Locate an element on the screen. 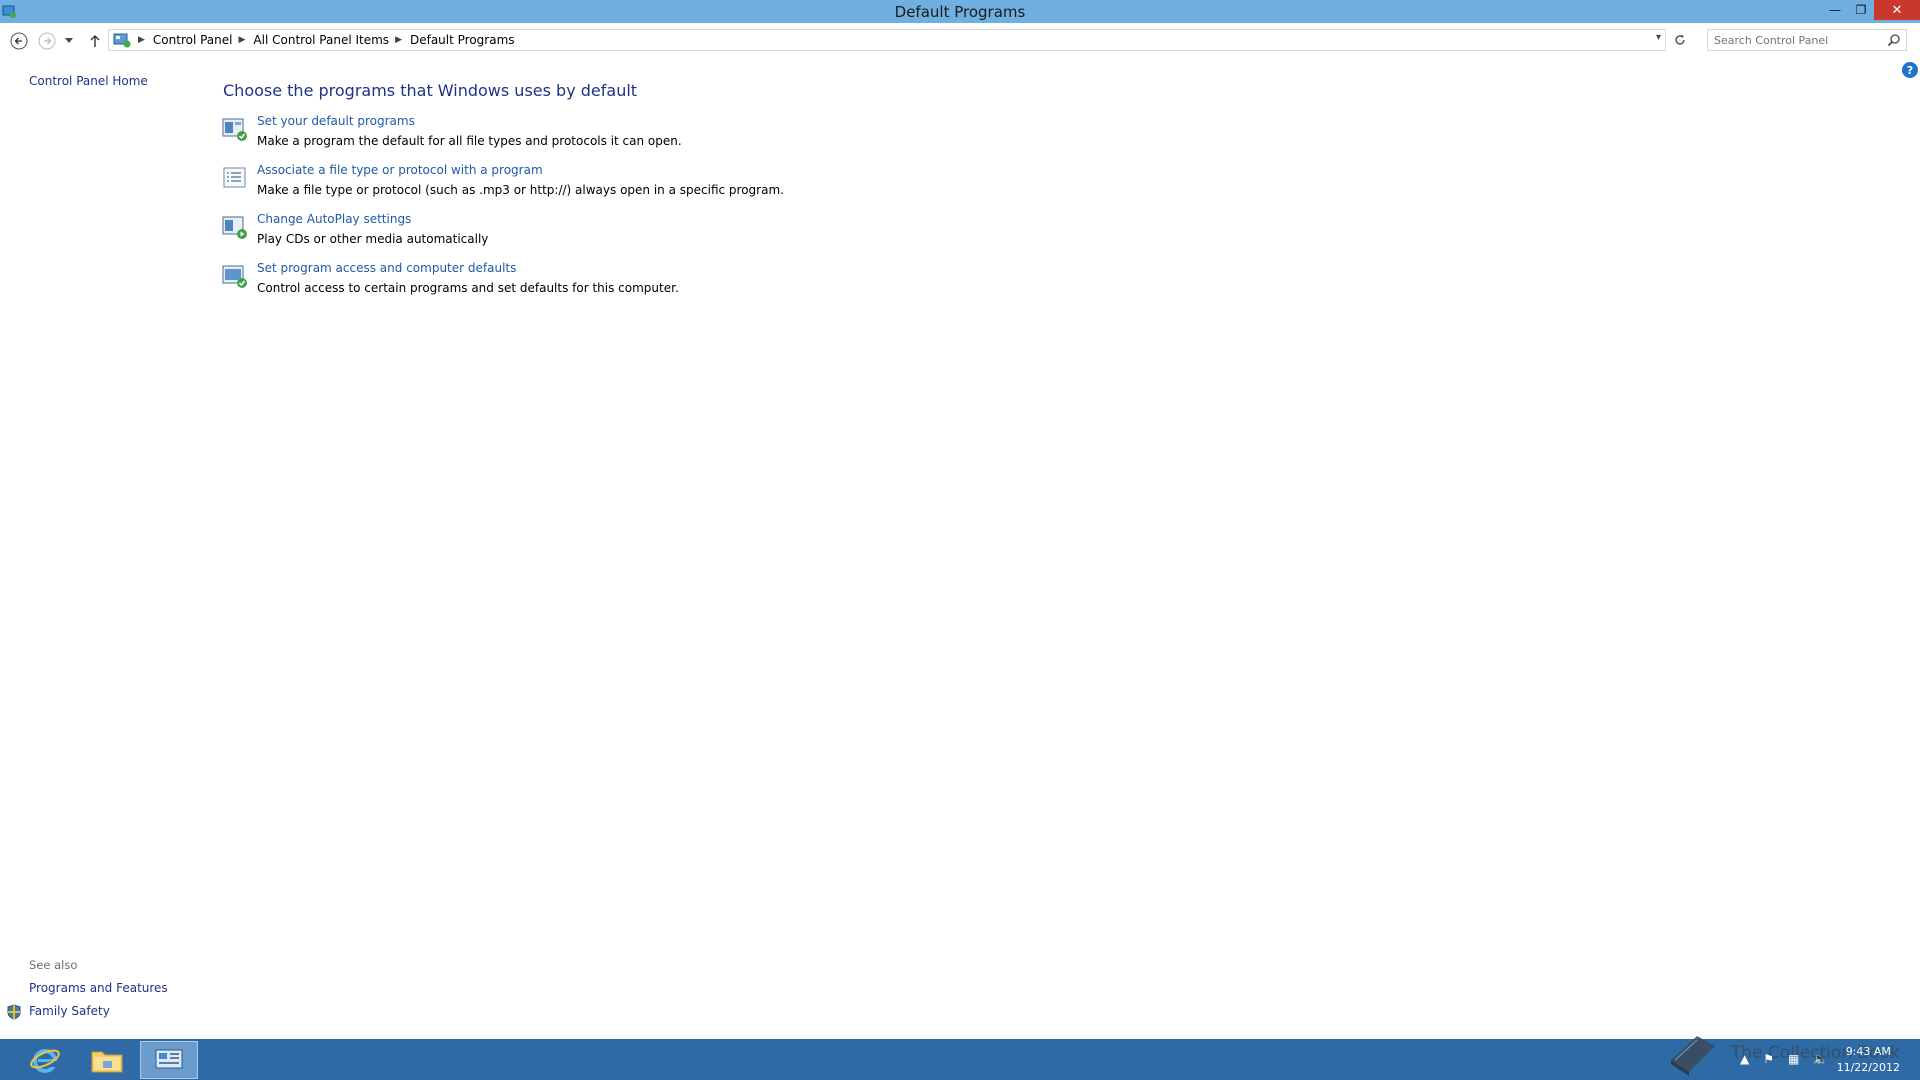  search-icon is located at coordinates (1894, 40).